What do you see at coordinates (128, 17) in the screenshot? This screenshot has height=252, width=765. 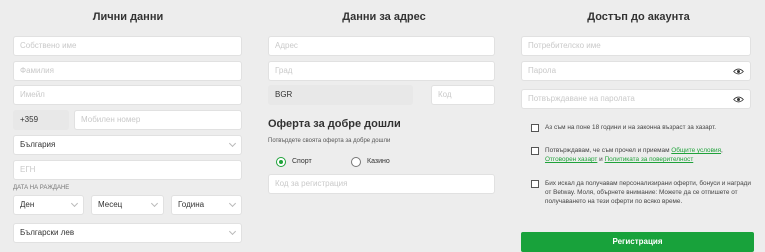 I see `personal-title: Лични данни` at bounding box center [128, 17].